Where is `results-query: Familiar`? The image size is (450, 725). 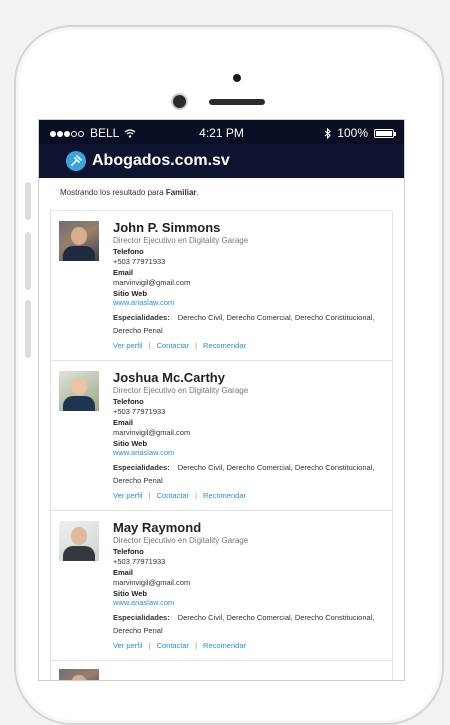
results-query: Familiar is located at coordinates (181, 192).